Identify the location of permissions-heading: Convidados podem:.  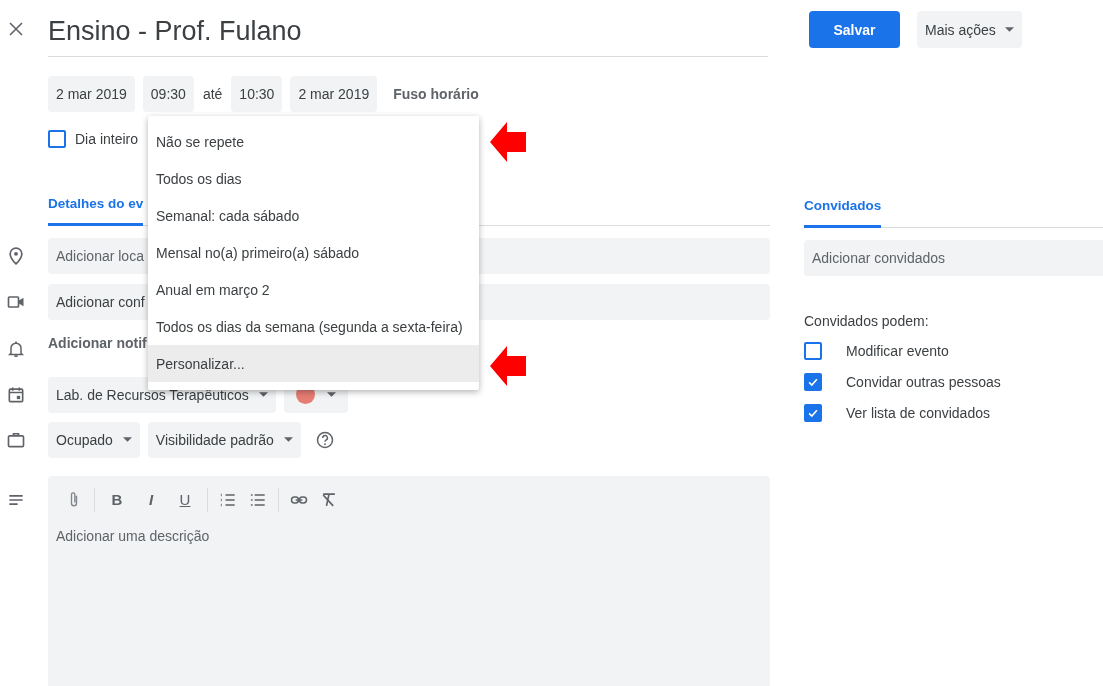
(866, 321).